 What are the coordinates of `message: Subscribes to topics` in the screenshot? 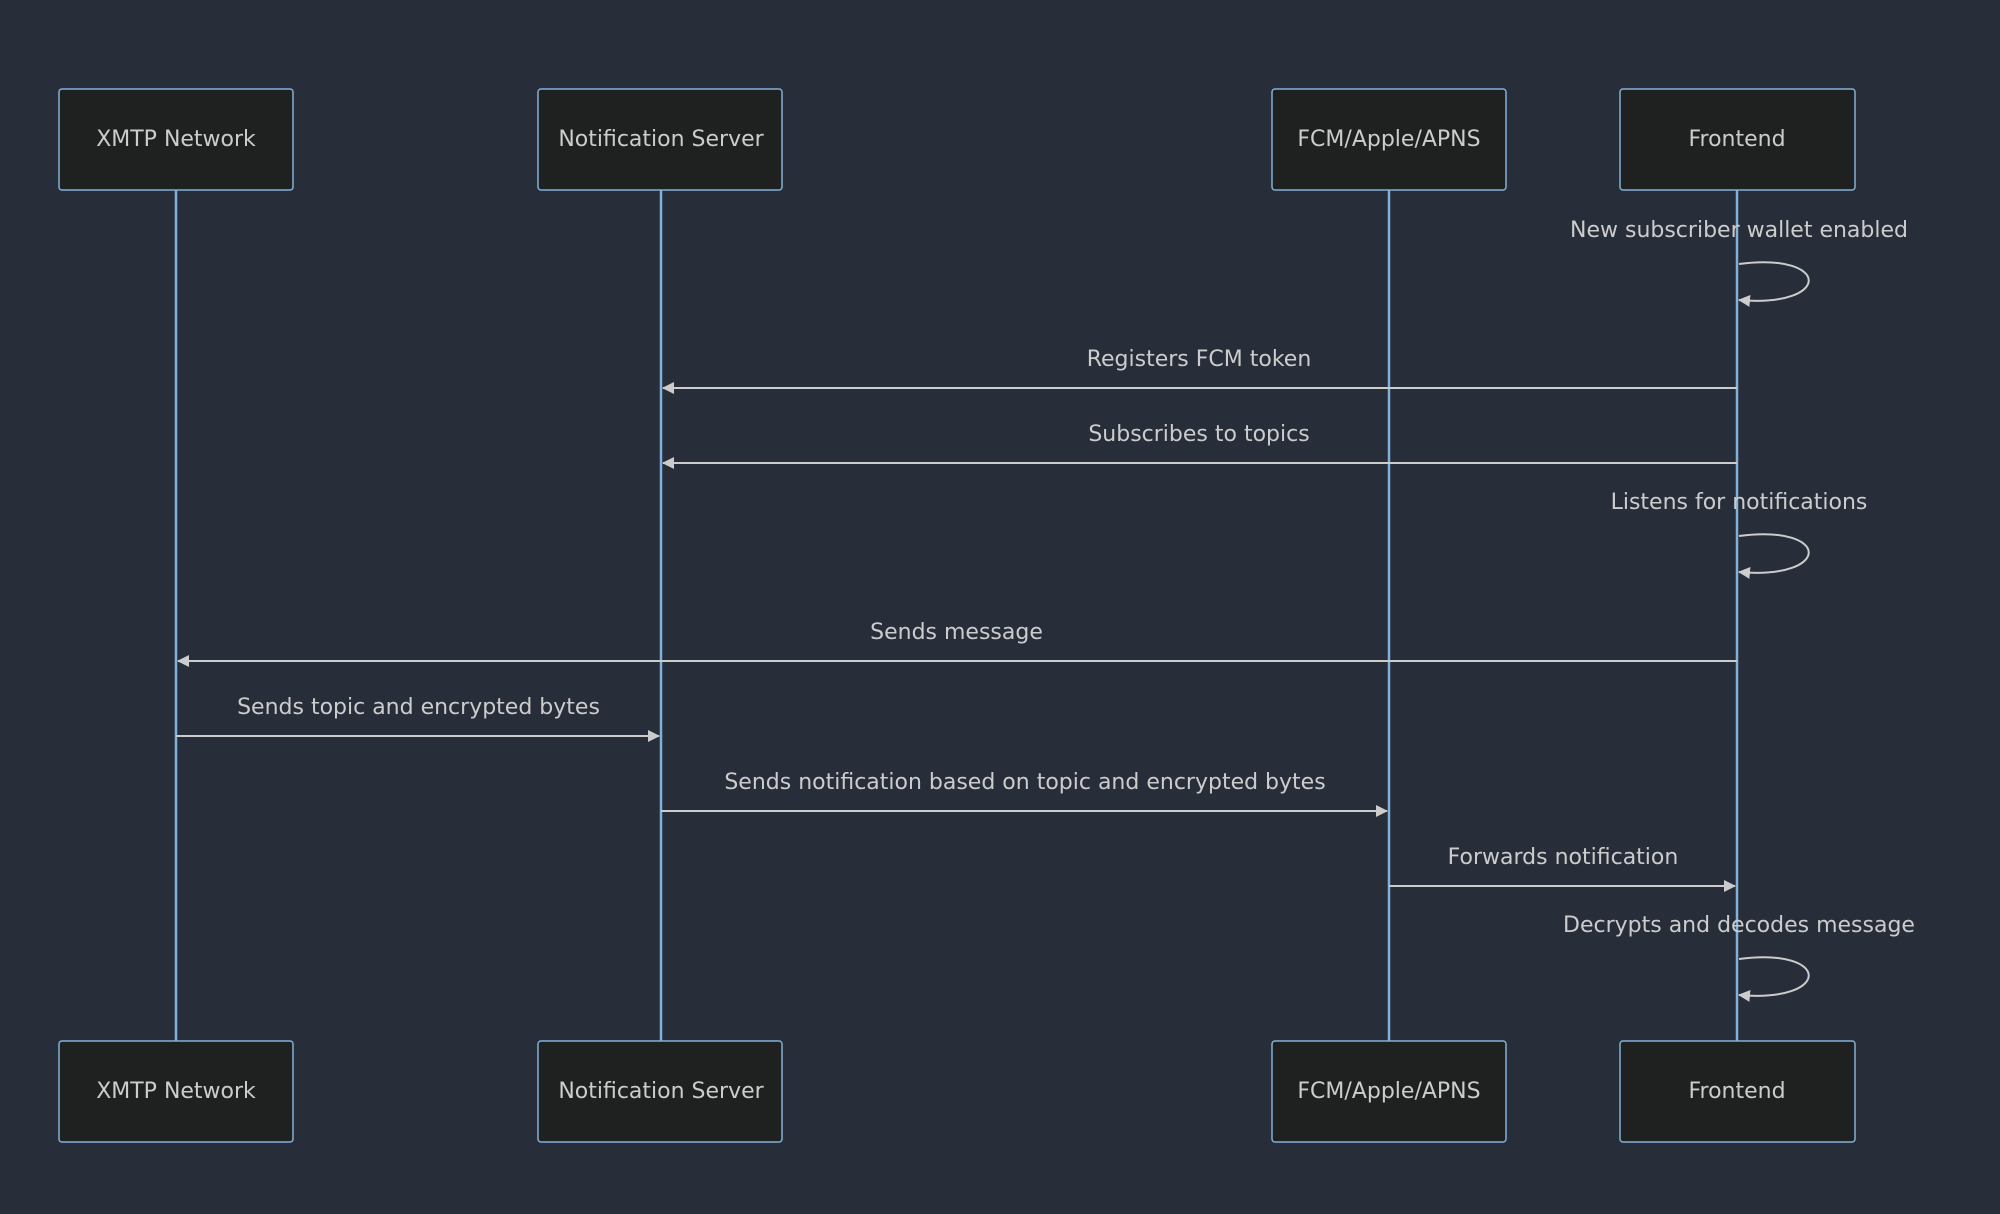 It's located at (1199, 445).